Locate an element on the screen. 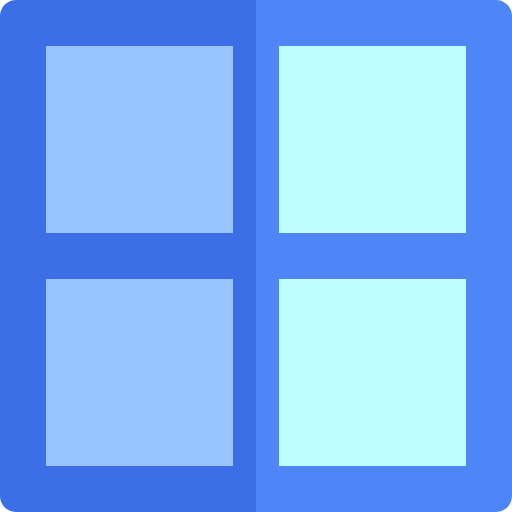  tile-bottom-right is located at coordinates (372, 372).